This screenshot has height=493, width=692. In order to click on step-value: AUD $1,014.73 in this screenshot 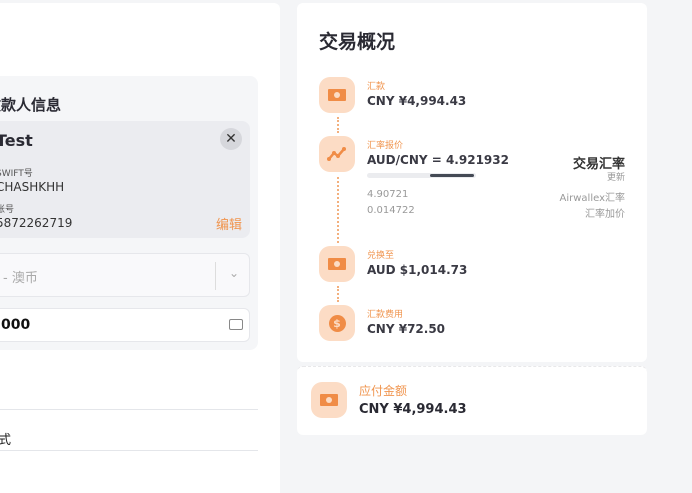, I will do `click(417, 270)`.